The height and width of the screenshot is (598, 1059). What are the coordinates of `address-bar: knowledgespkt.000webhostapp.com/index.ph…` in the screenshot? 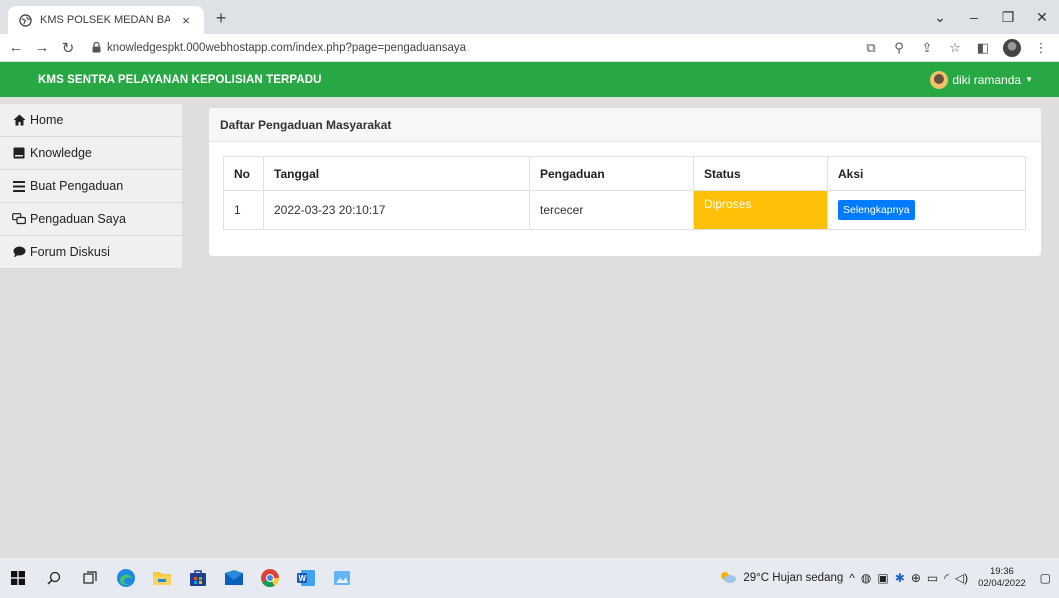 It's located at (477, 48).